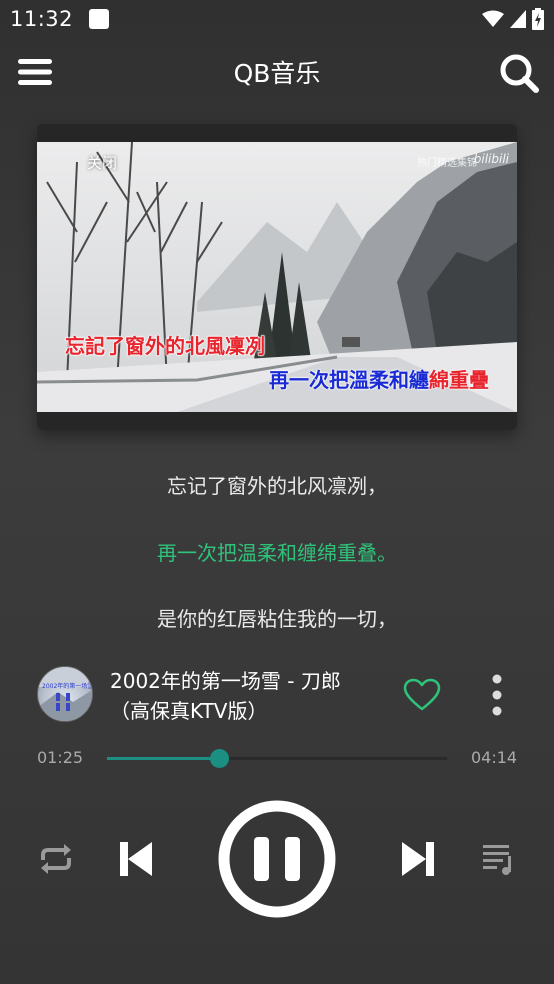 Image resolution: width=554 pixels, height=984 pixels. I want to click on video-close-button: 关闭, so click(102, 162).